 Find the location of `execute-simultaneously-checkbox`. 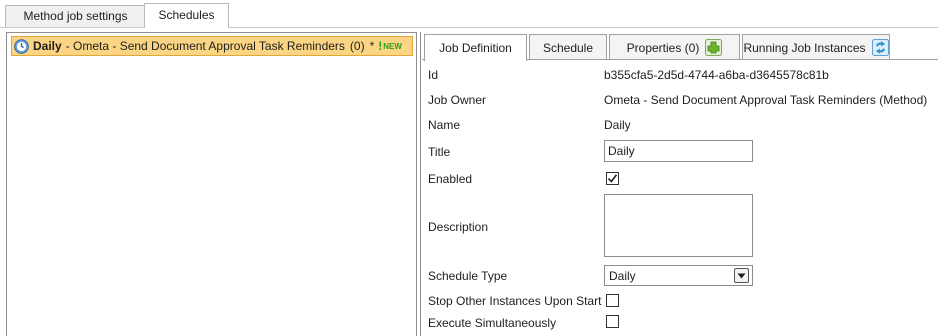

execute-simultaneously-checkbox is located at coordinates (612, 321).